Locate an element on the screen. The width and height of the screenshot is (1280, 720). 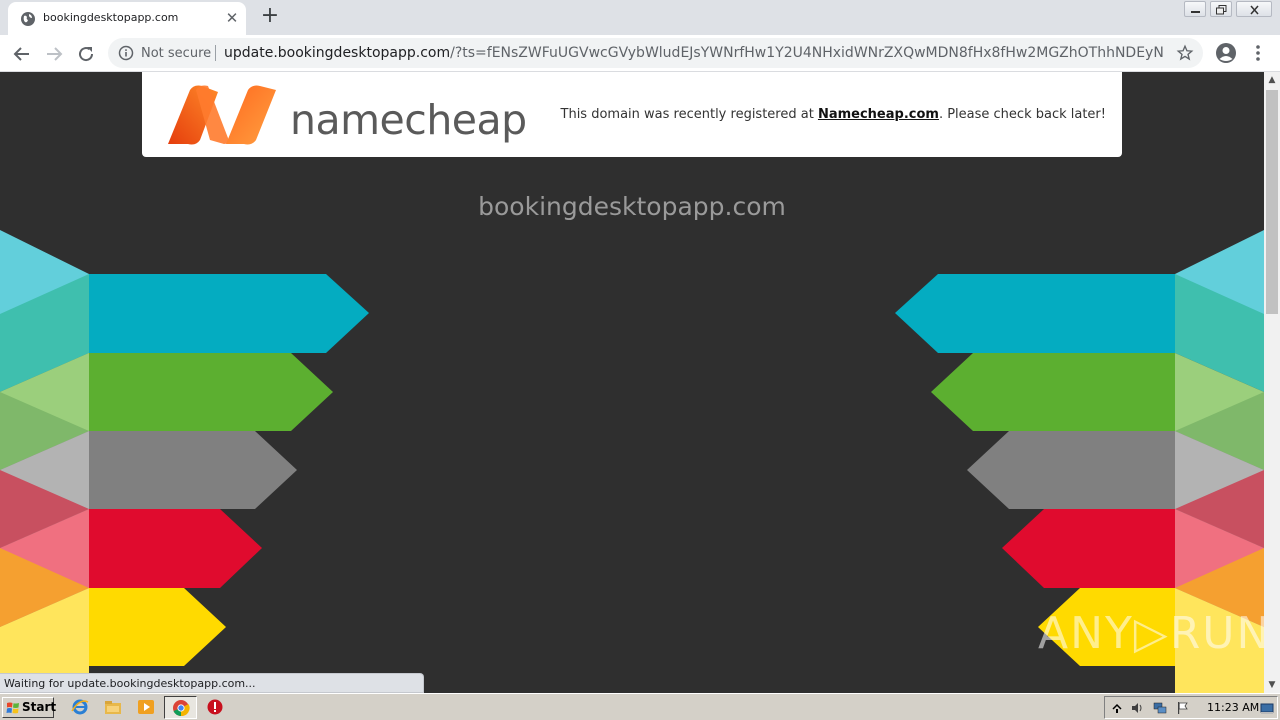
close-icon is located at coordinates (1254, 10).